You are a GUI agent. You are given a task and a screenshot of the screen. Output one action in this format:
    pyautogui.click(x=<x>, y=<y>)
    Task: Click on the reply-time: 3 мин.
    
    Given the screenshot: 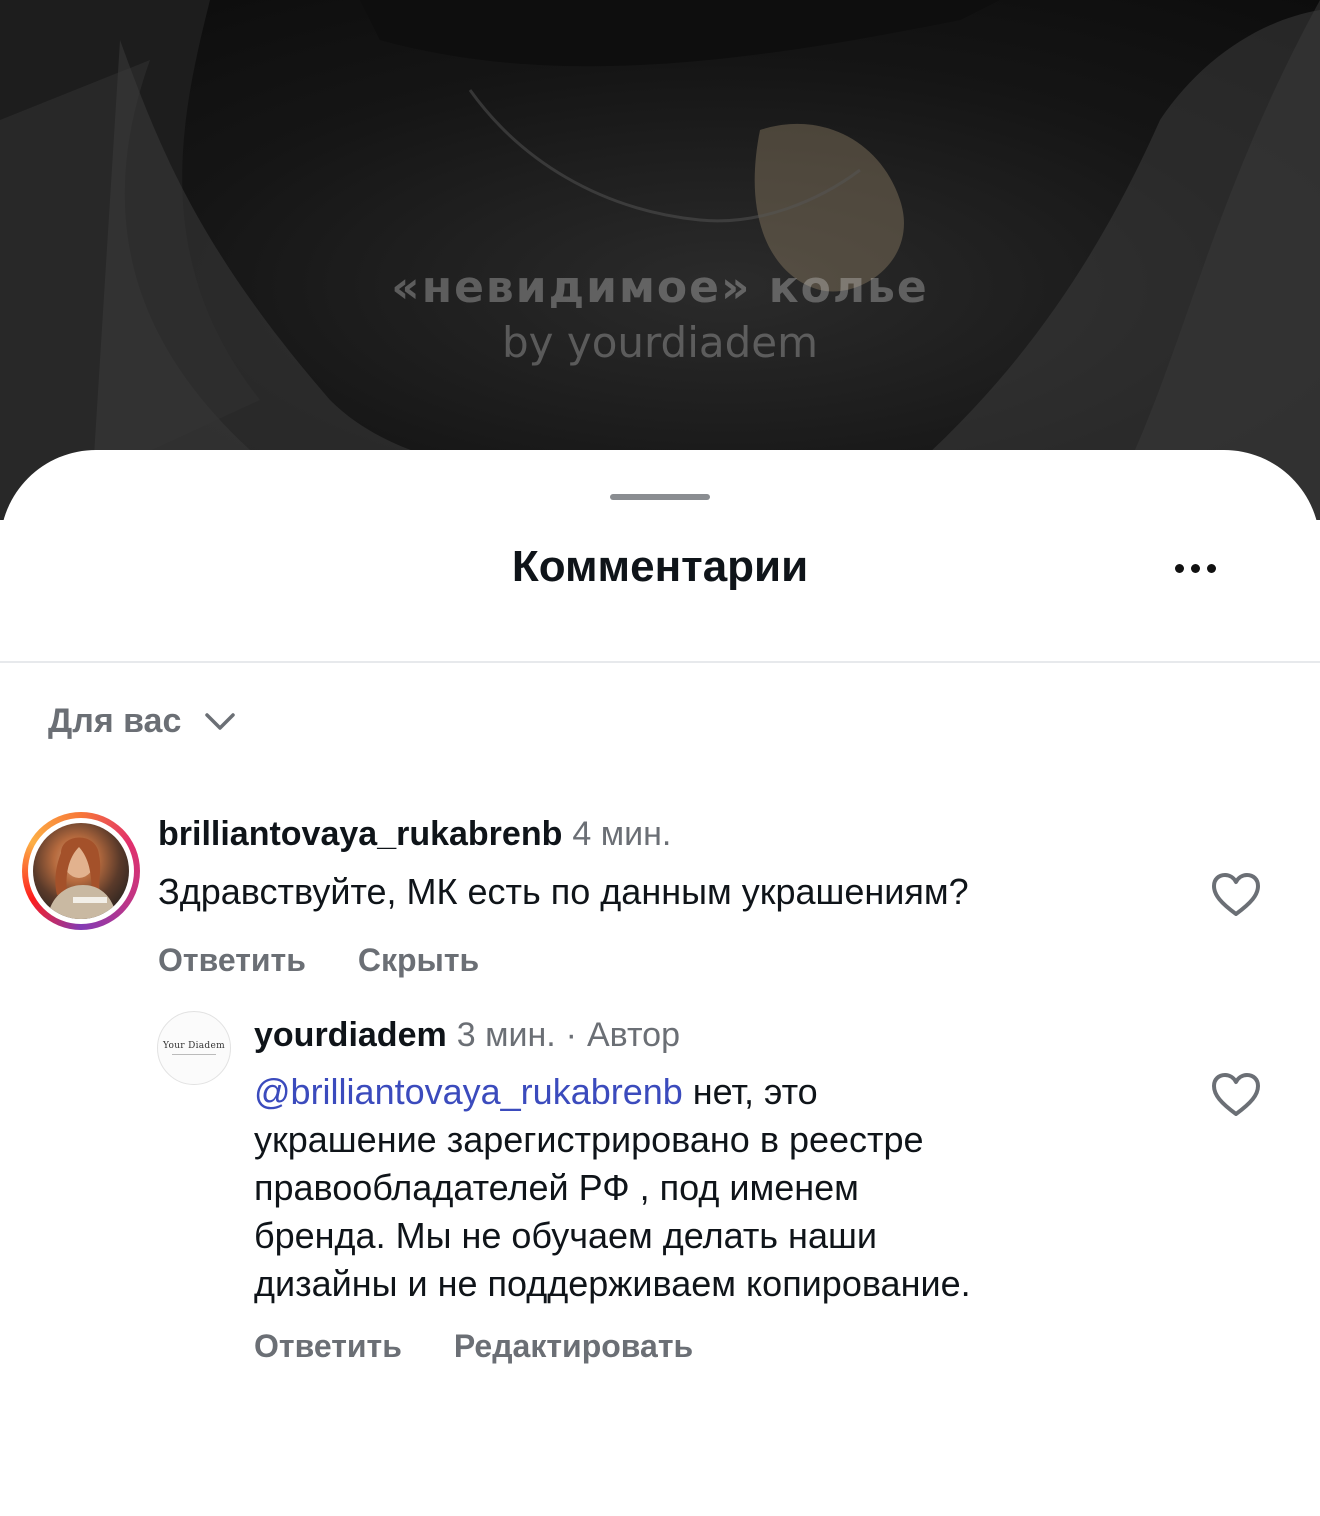 What is the action you would take?
    pyautogui.click(x=506, y=1035)
    